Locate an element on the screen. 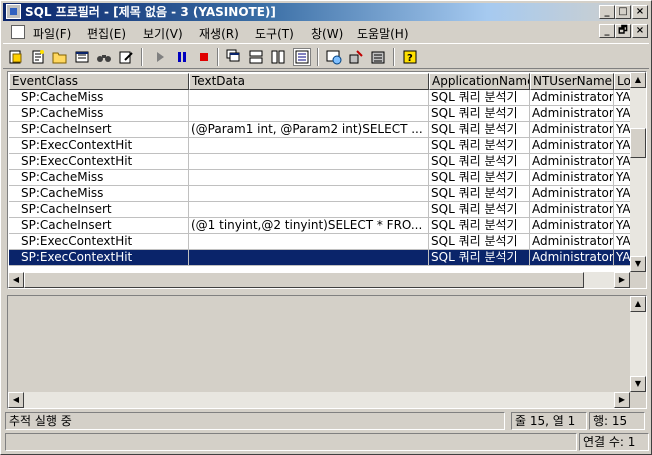 The height and width of the screenshot is (455, 652). column-header-ntusername: NTUserName is located at coordinates (572, 81).